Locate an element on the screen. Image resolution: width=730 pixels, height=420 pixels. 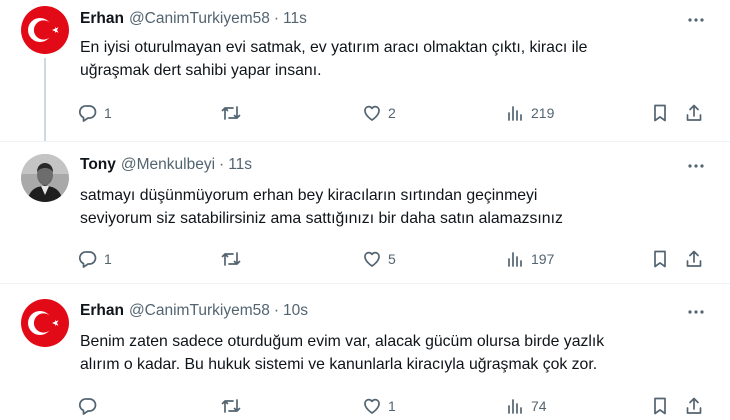
tweet-text-line: uğraşmak dert sahibi yapar insanı. is located at coordinates (201, 70).